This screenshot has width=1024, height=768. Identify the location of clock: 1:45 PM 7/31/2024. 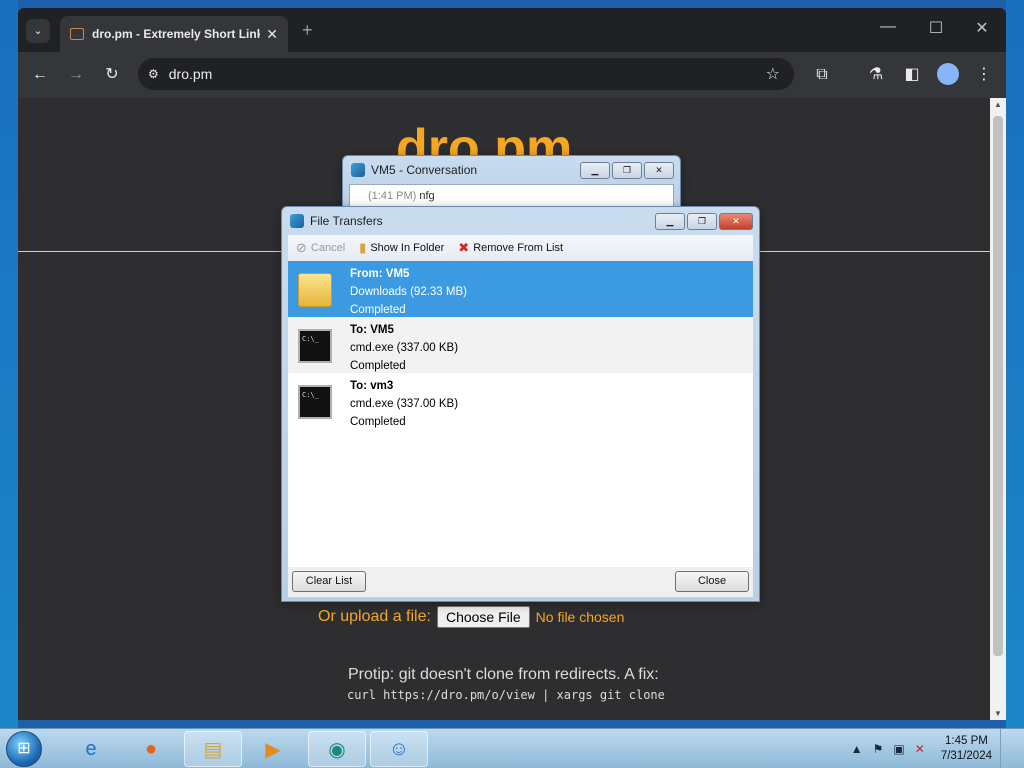
(966, 749).